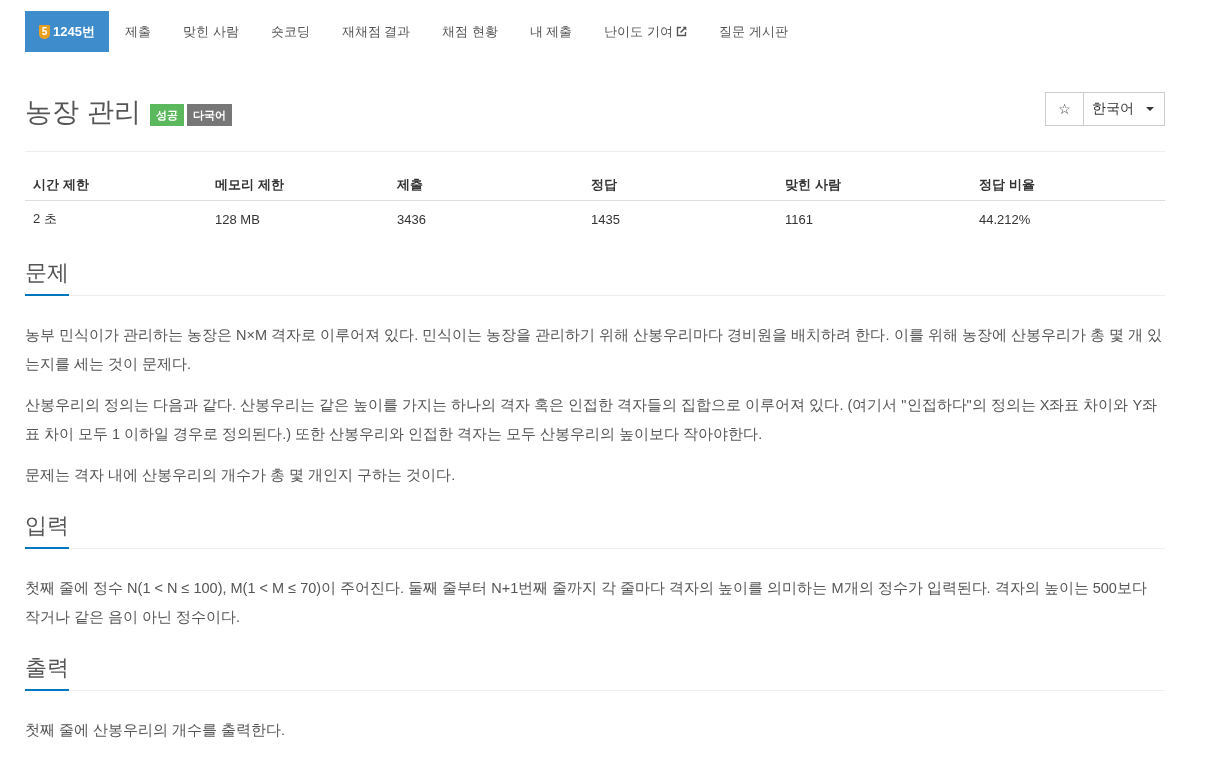 The image size is (1231, 767). I want to click on nav-tab: 5 1245번, so click(67, 31).